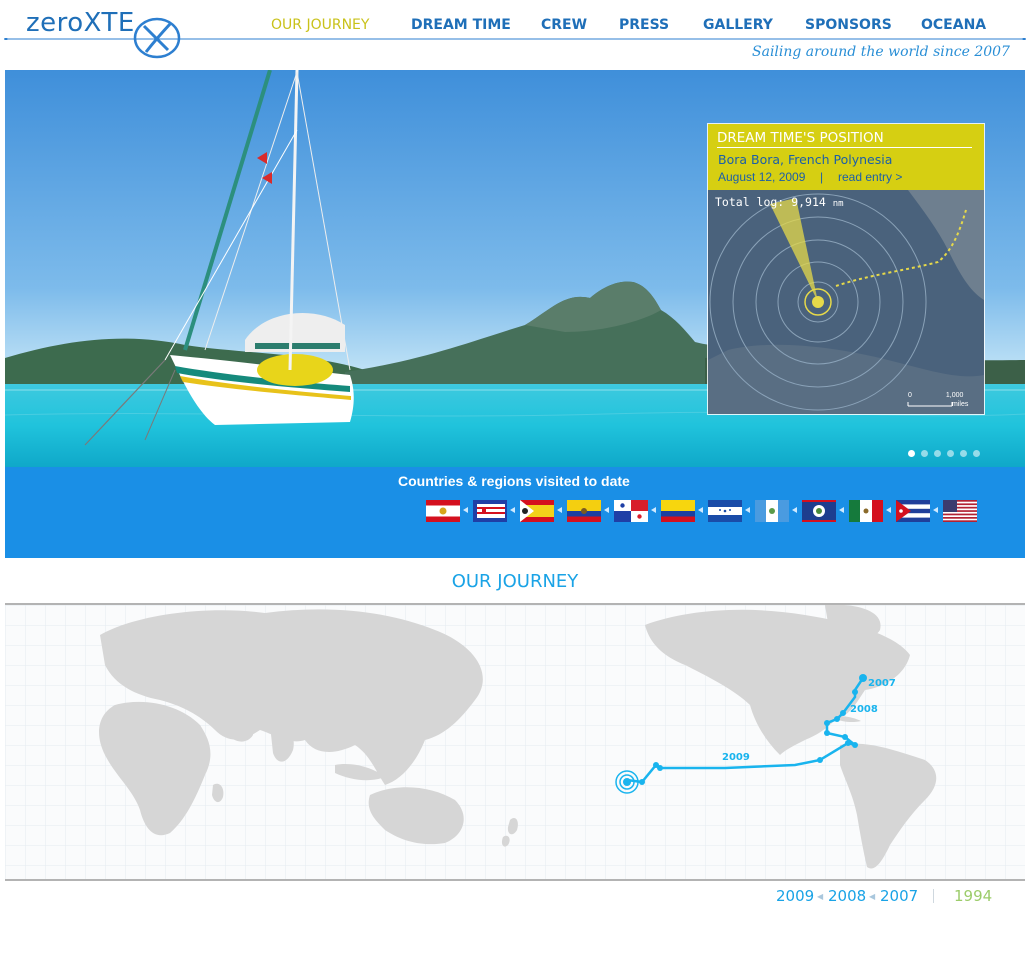  I want to click on year-link-2007: 2007, so click(899, 896).